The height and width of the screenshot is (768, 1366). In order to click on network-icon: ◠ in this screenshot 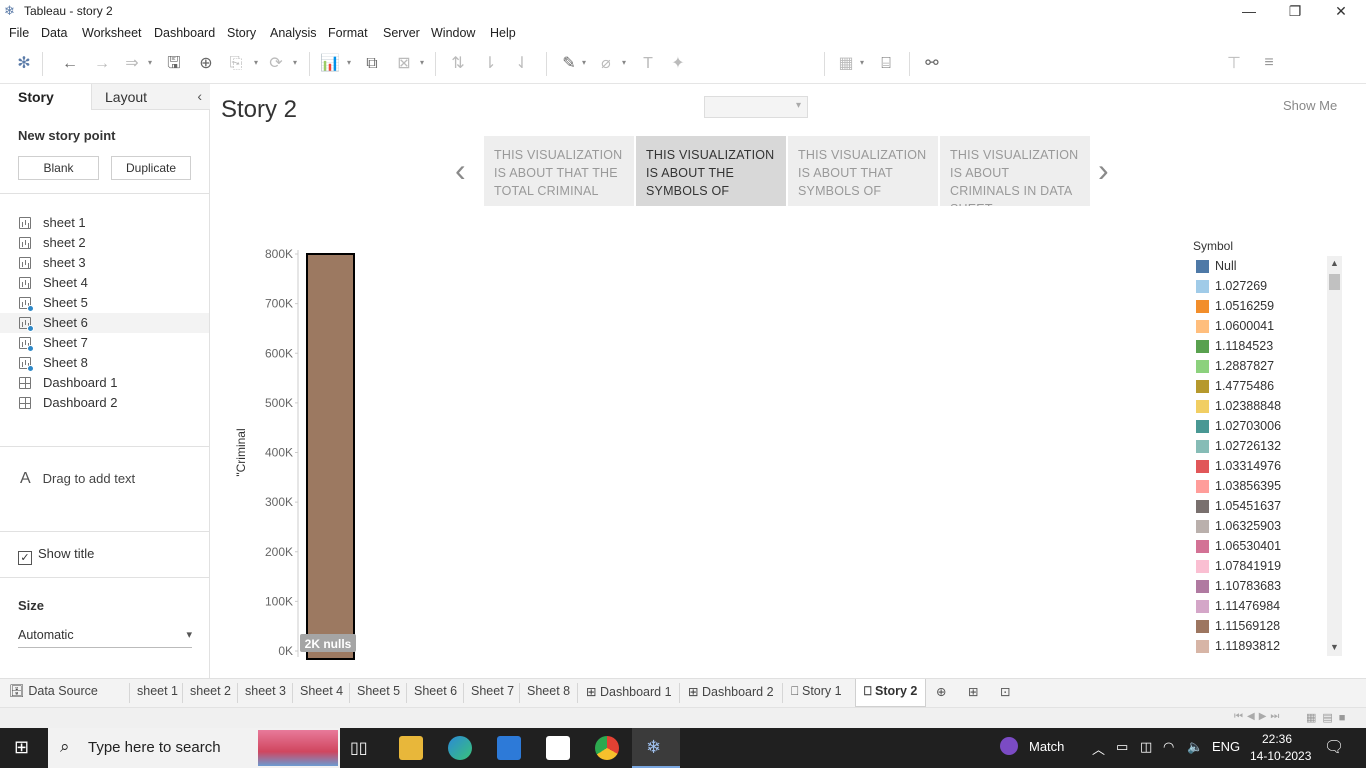, I will do `click(1168, 747)`.